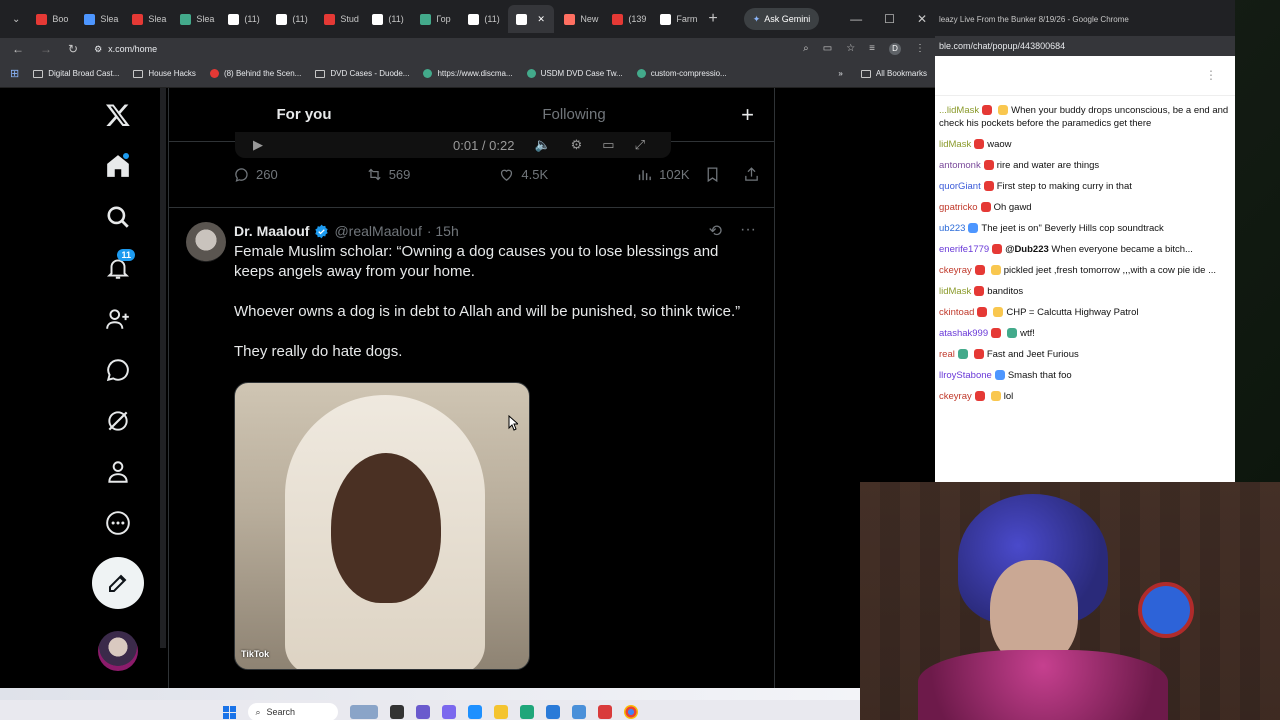 The image size is (1280, 720). What do you see at coordinates (947, 354) in the screenshot?
I see `chat-username: real` at bounding box center [947, 354].